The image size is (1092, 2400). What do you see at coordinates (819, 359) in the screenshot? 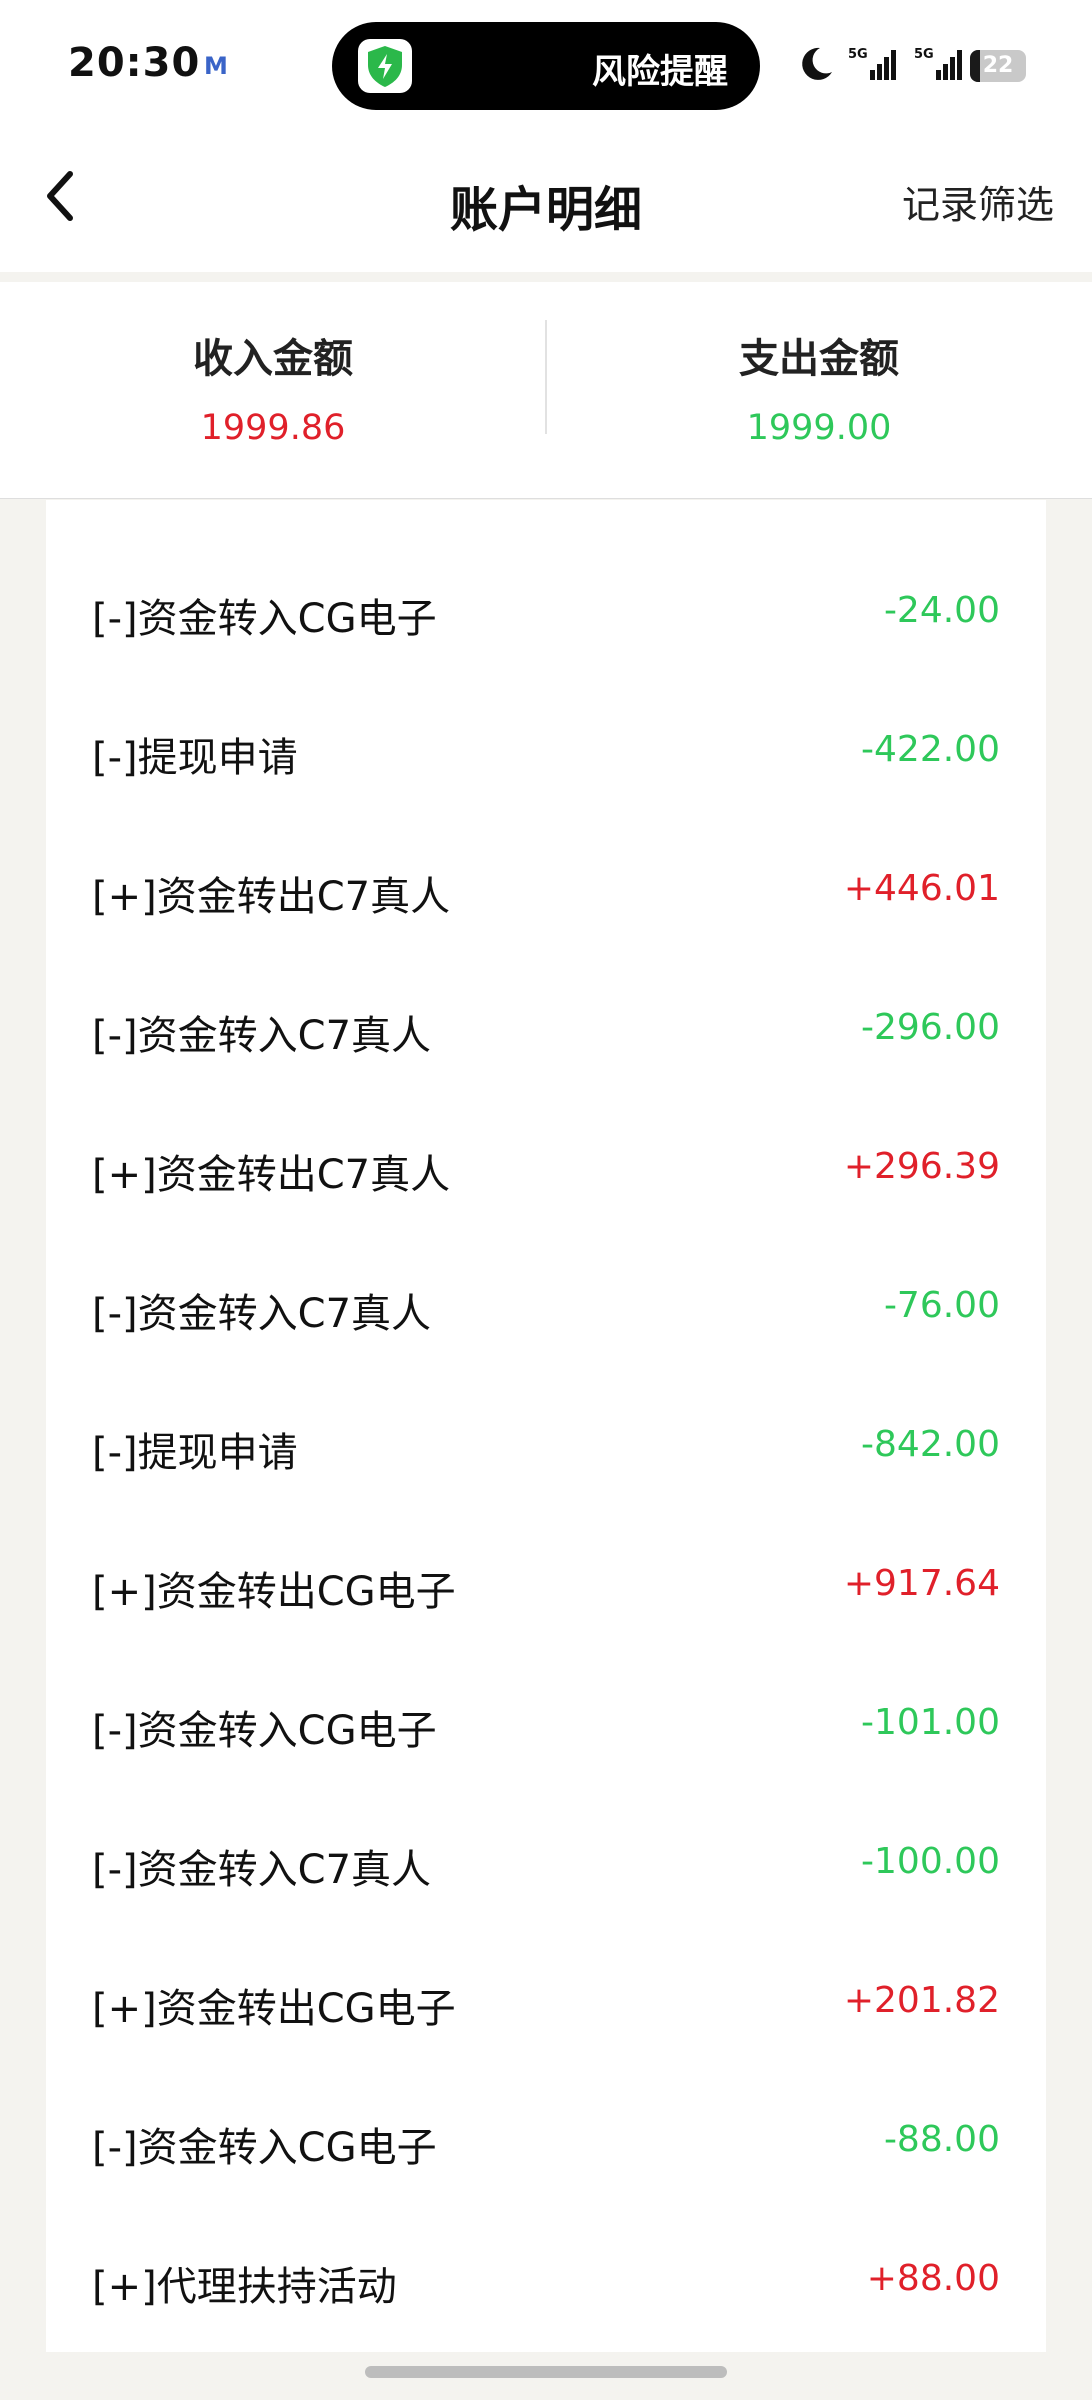
I see `expense-label: 支出金额` at bounding box center [819, 359].